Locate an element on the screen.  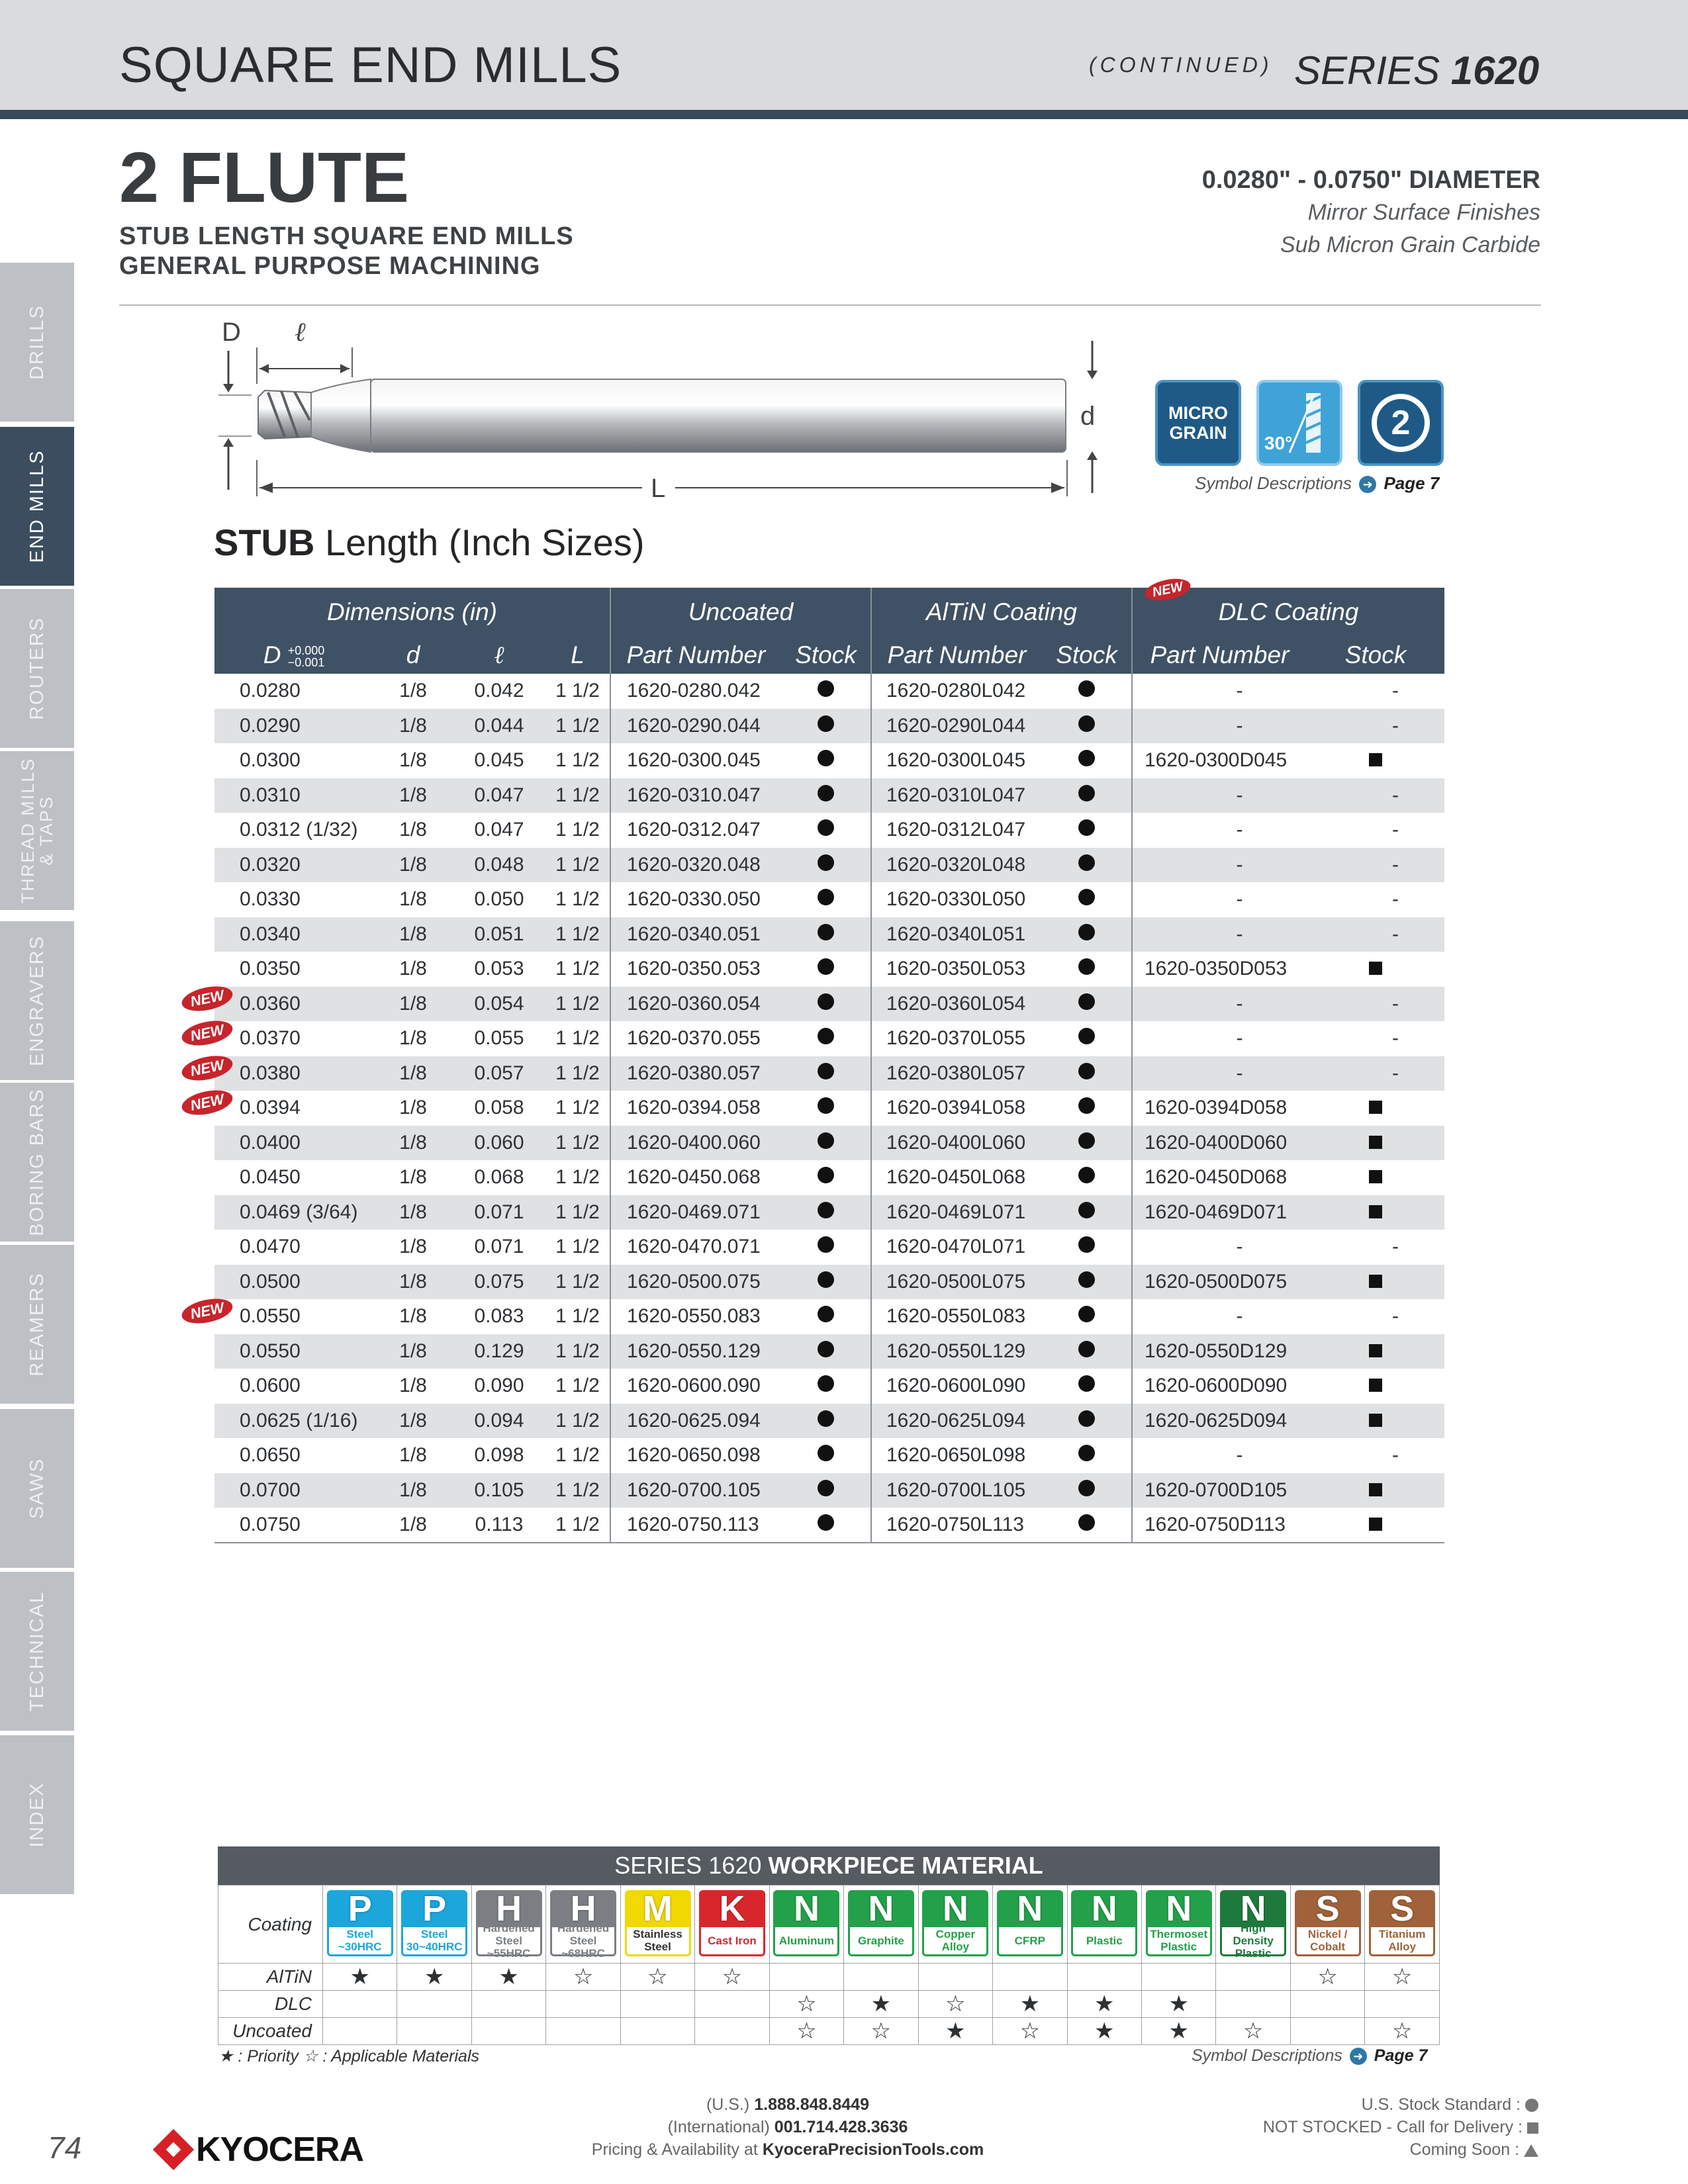
cell-uncoated-part: 1620-0469.071 is located at coordinates (695, 1213).